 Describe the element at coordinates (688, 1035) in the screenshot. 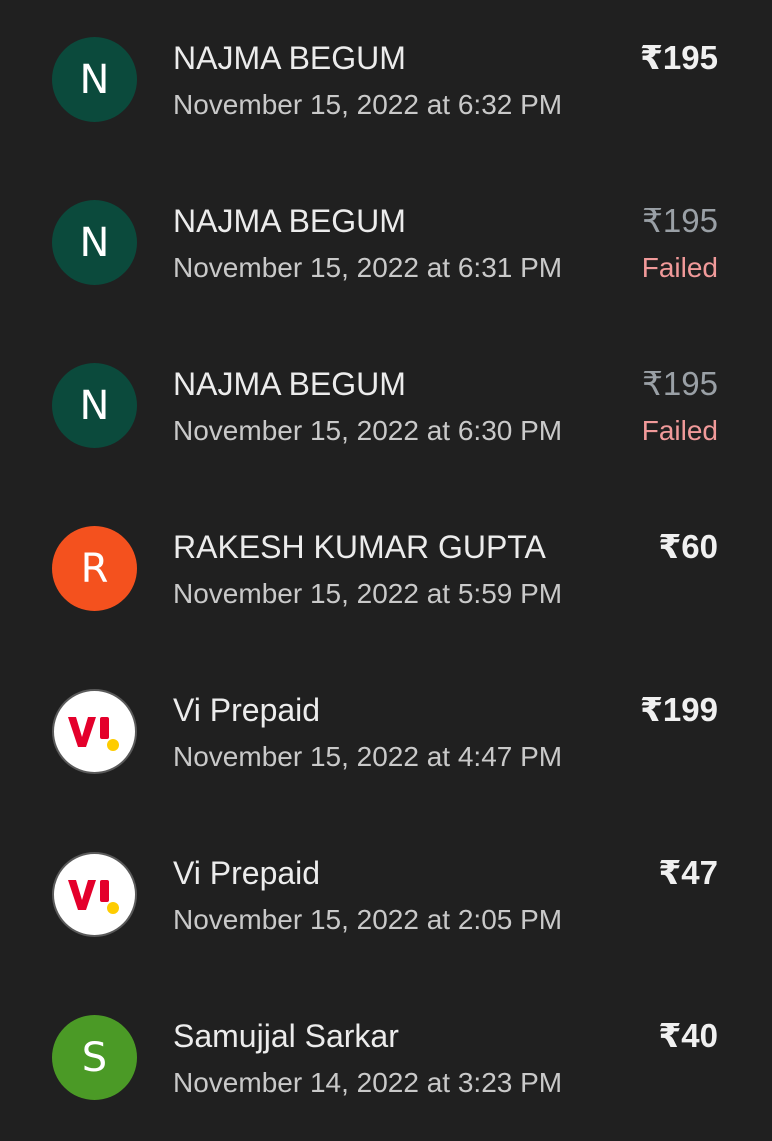

I see `transaction-amount: ₹40` at that location.